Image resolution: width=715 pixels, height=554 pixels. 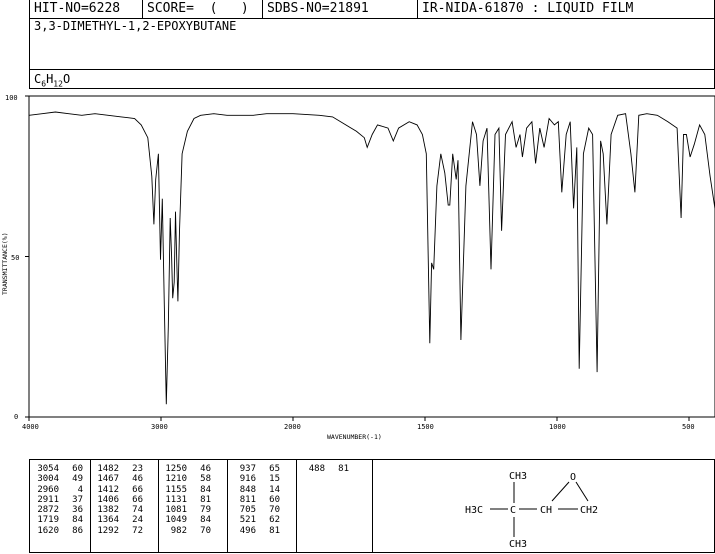 I want to click on peak-row: 1620 86, so click(x=60, y=531).